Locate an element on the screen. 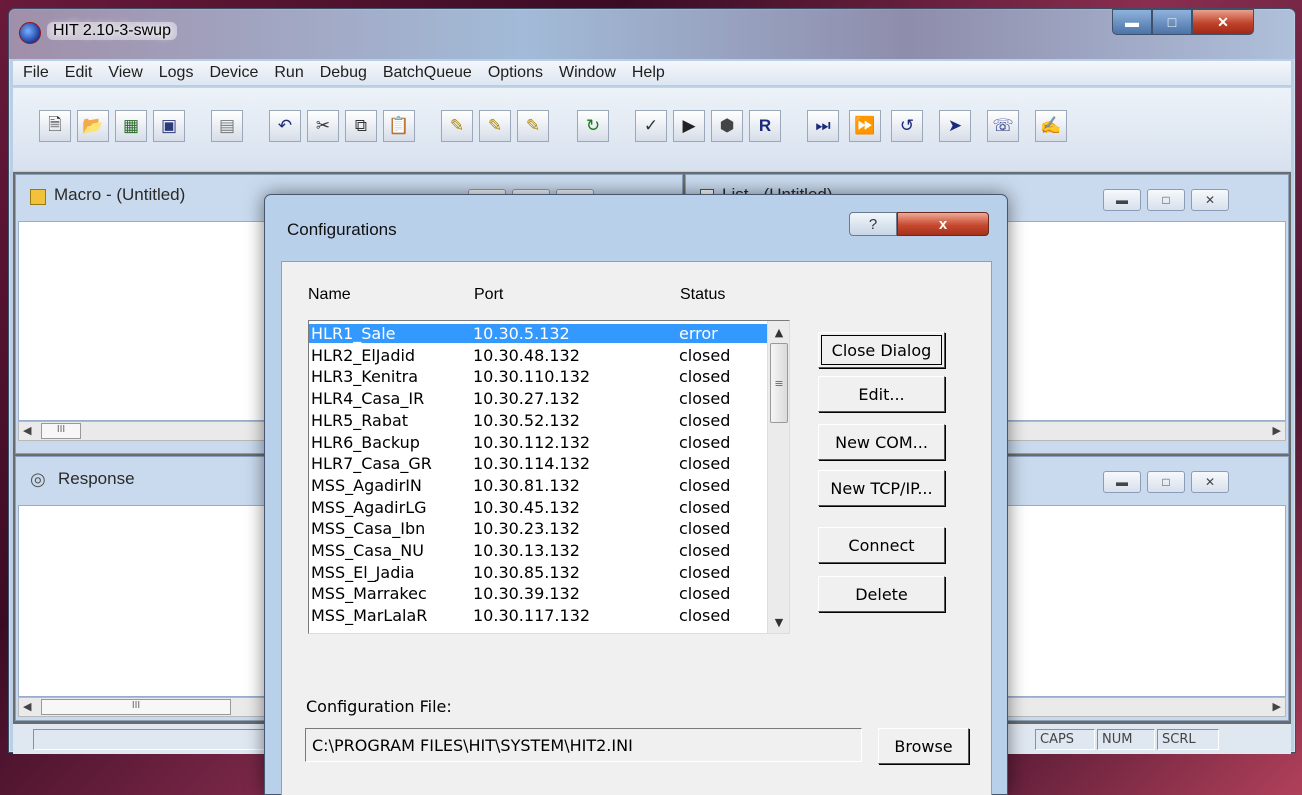  open-folder-icon: 📂 is located at coordinates (93, 126).